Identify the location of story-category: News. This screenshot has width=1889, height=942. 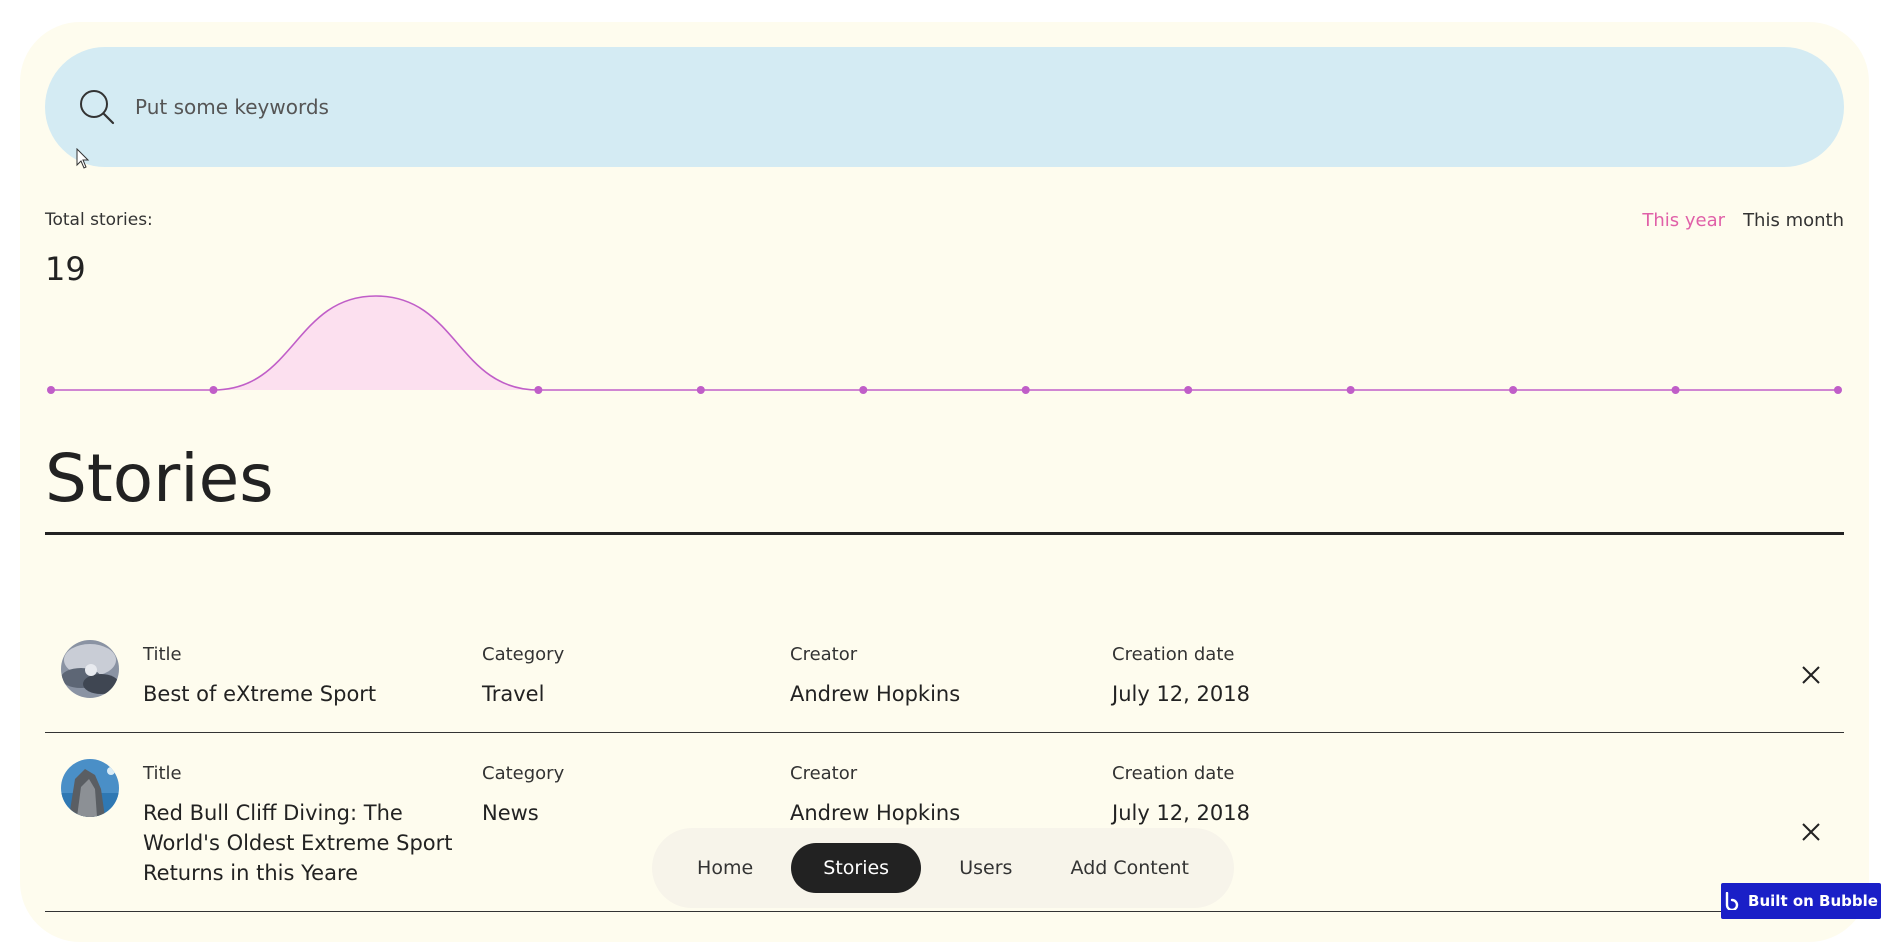
(510, 813).